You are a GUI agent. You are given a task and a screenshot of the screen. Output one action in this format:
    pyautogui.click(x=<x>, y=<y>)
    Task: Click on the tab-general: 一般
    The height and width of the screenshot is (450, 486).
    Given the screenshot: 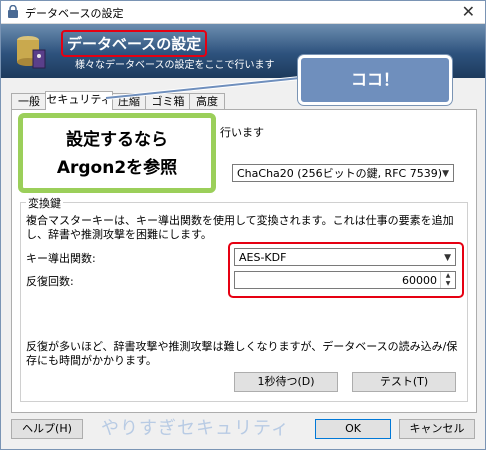 What is the action you would take?
    pyautogui.click(x=29, y=101)
    